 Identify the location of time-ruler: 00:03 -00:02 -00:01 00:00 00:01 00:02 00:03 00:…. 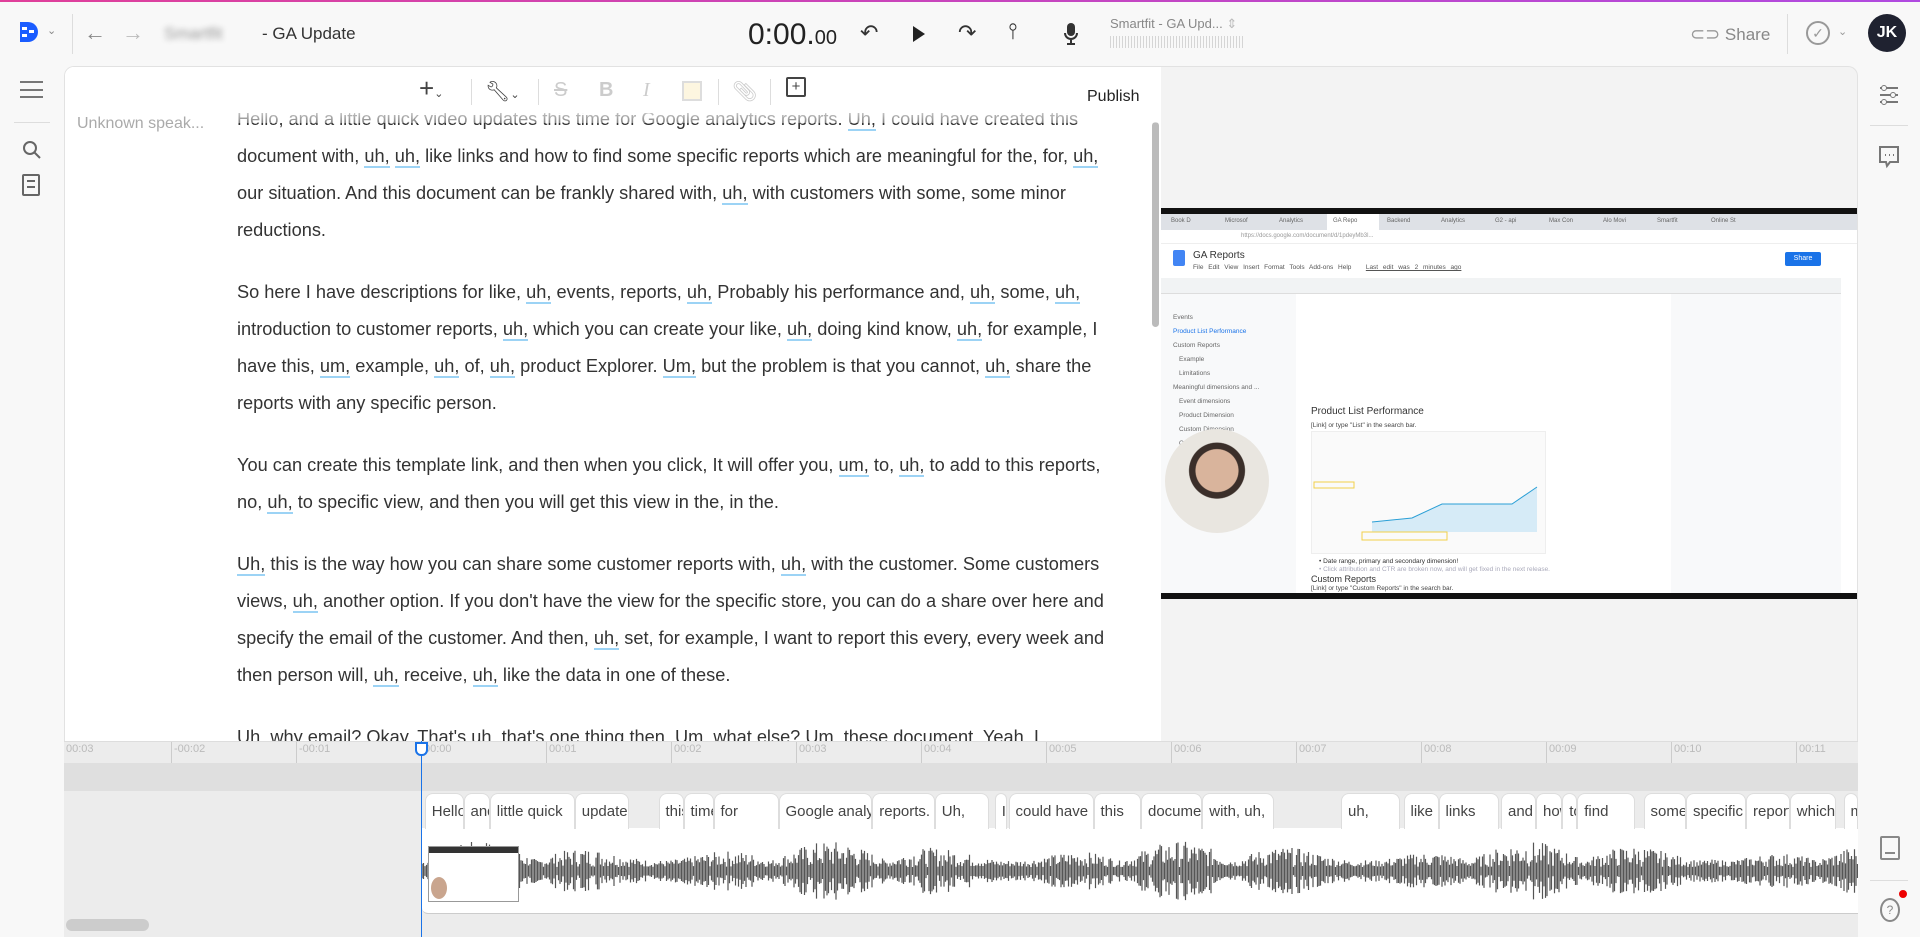
(961, 752).